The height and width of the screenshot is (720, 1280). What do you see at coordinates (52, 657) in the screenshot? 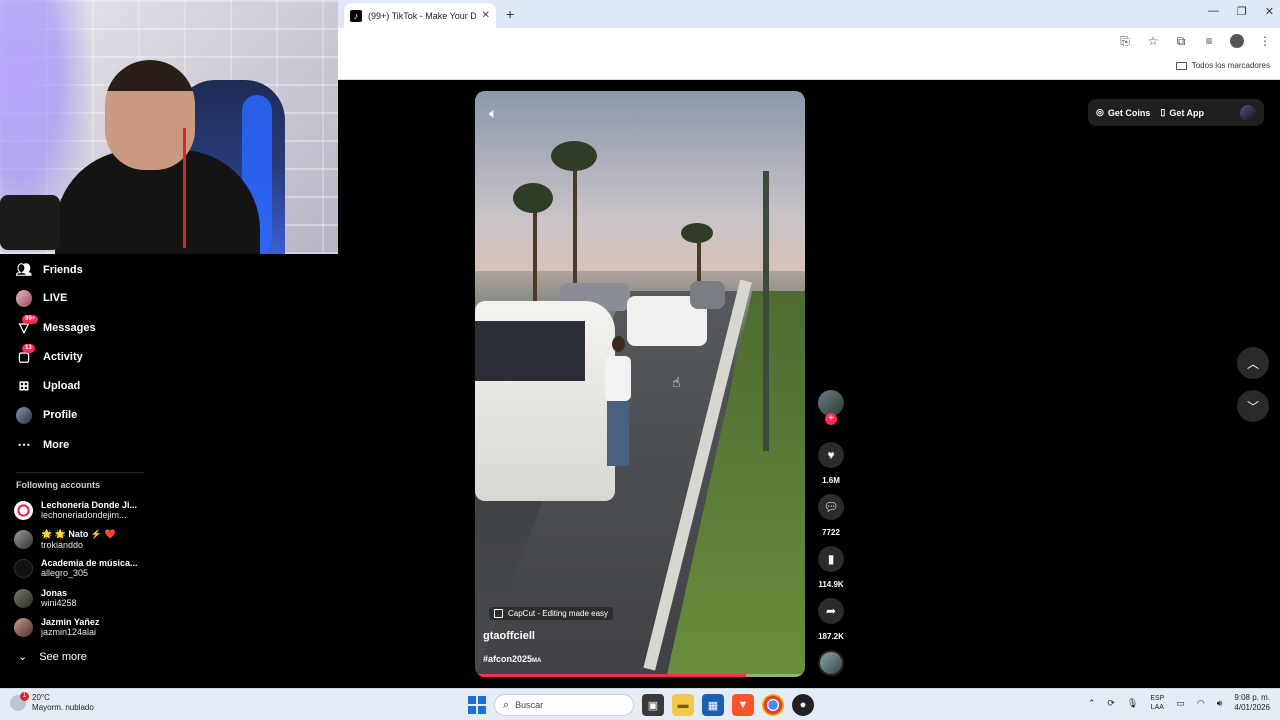
I see `see-more-button: ⌄ See more` at bounding box center [52, 657].